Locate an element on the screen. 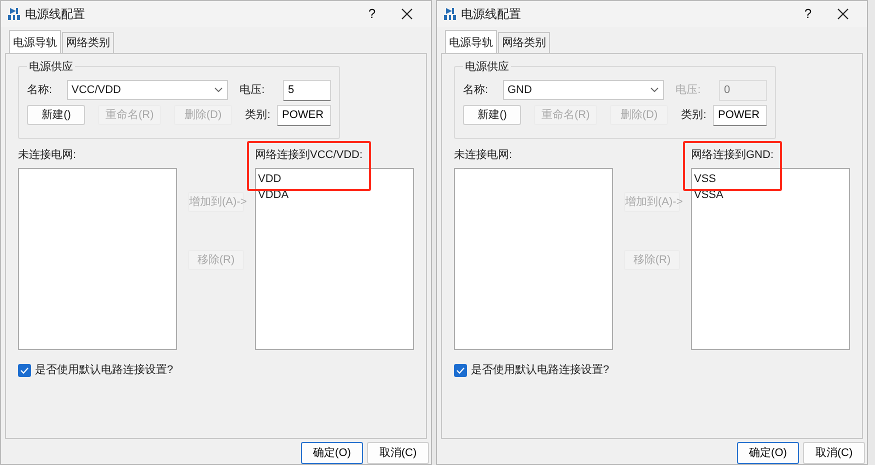 The width and height of the screenshot is (875, 465). name-dropdown: VCC/VDD is located at coordinates (147, 90).